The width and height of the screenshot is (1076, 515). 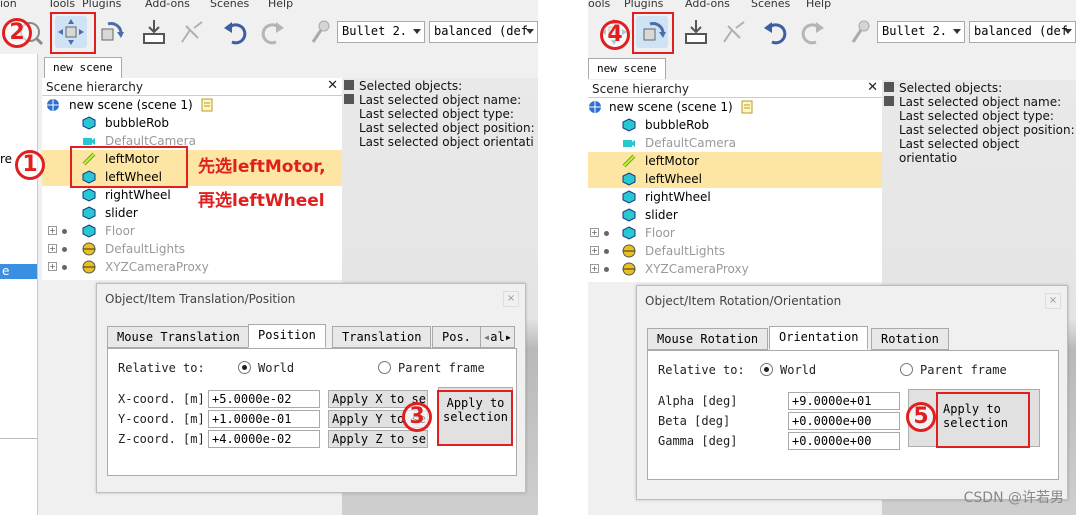 I want to click on x-coord-field: +5.0000e-02, so click(x=264, y=399).